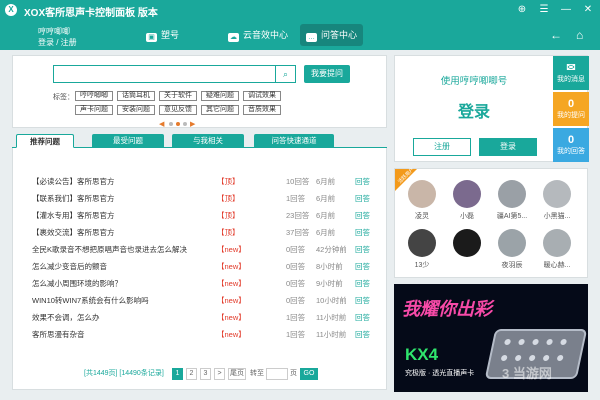  Describe the element at coordinates (191, 374) in the screenshot. I see `page-button: 2` at that location.